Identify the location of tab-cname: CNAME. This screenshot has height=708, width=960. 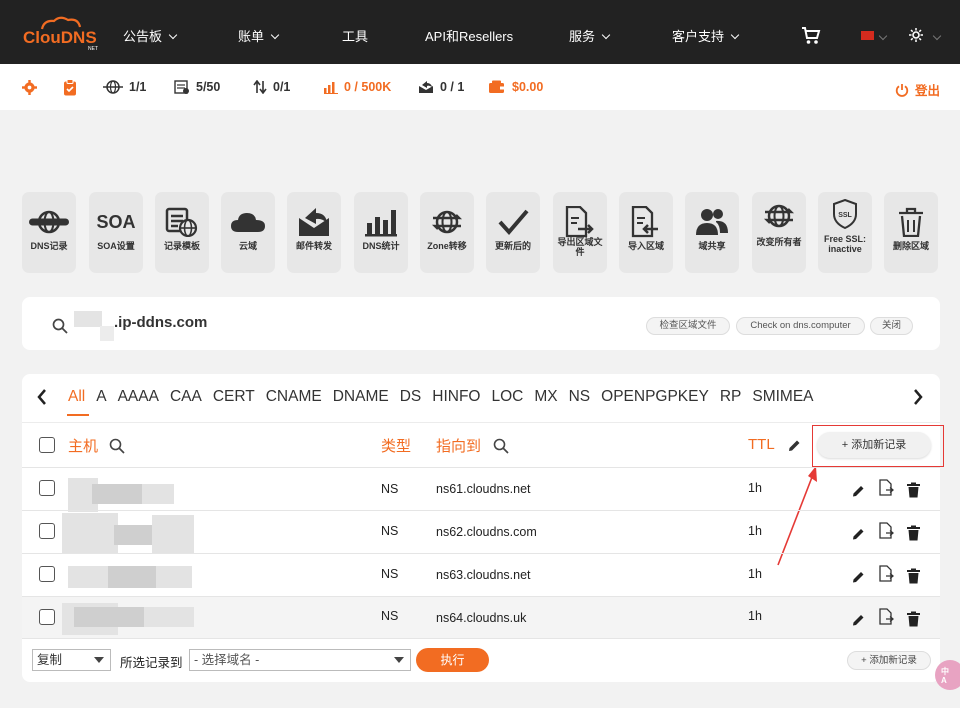
(294, 396).